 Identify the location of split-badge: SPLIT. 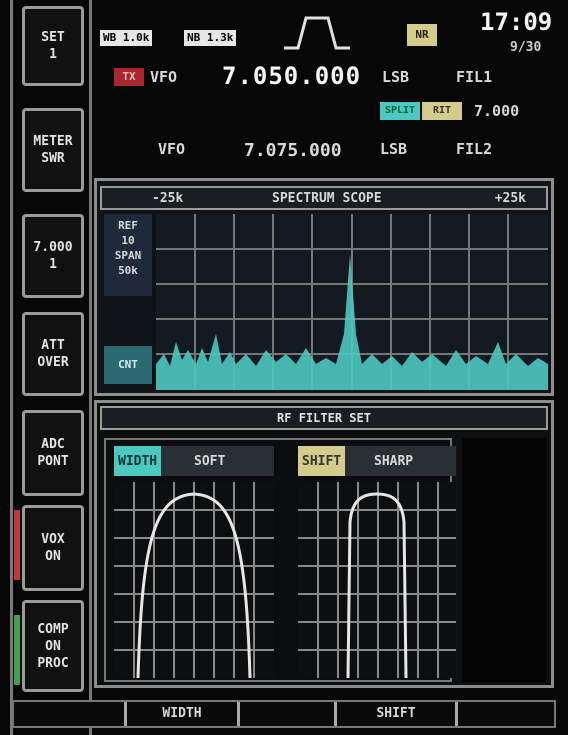
(400, 111).